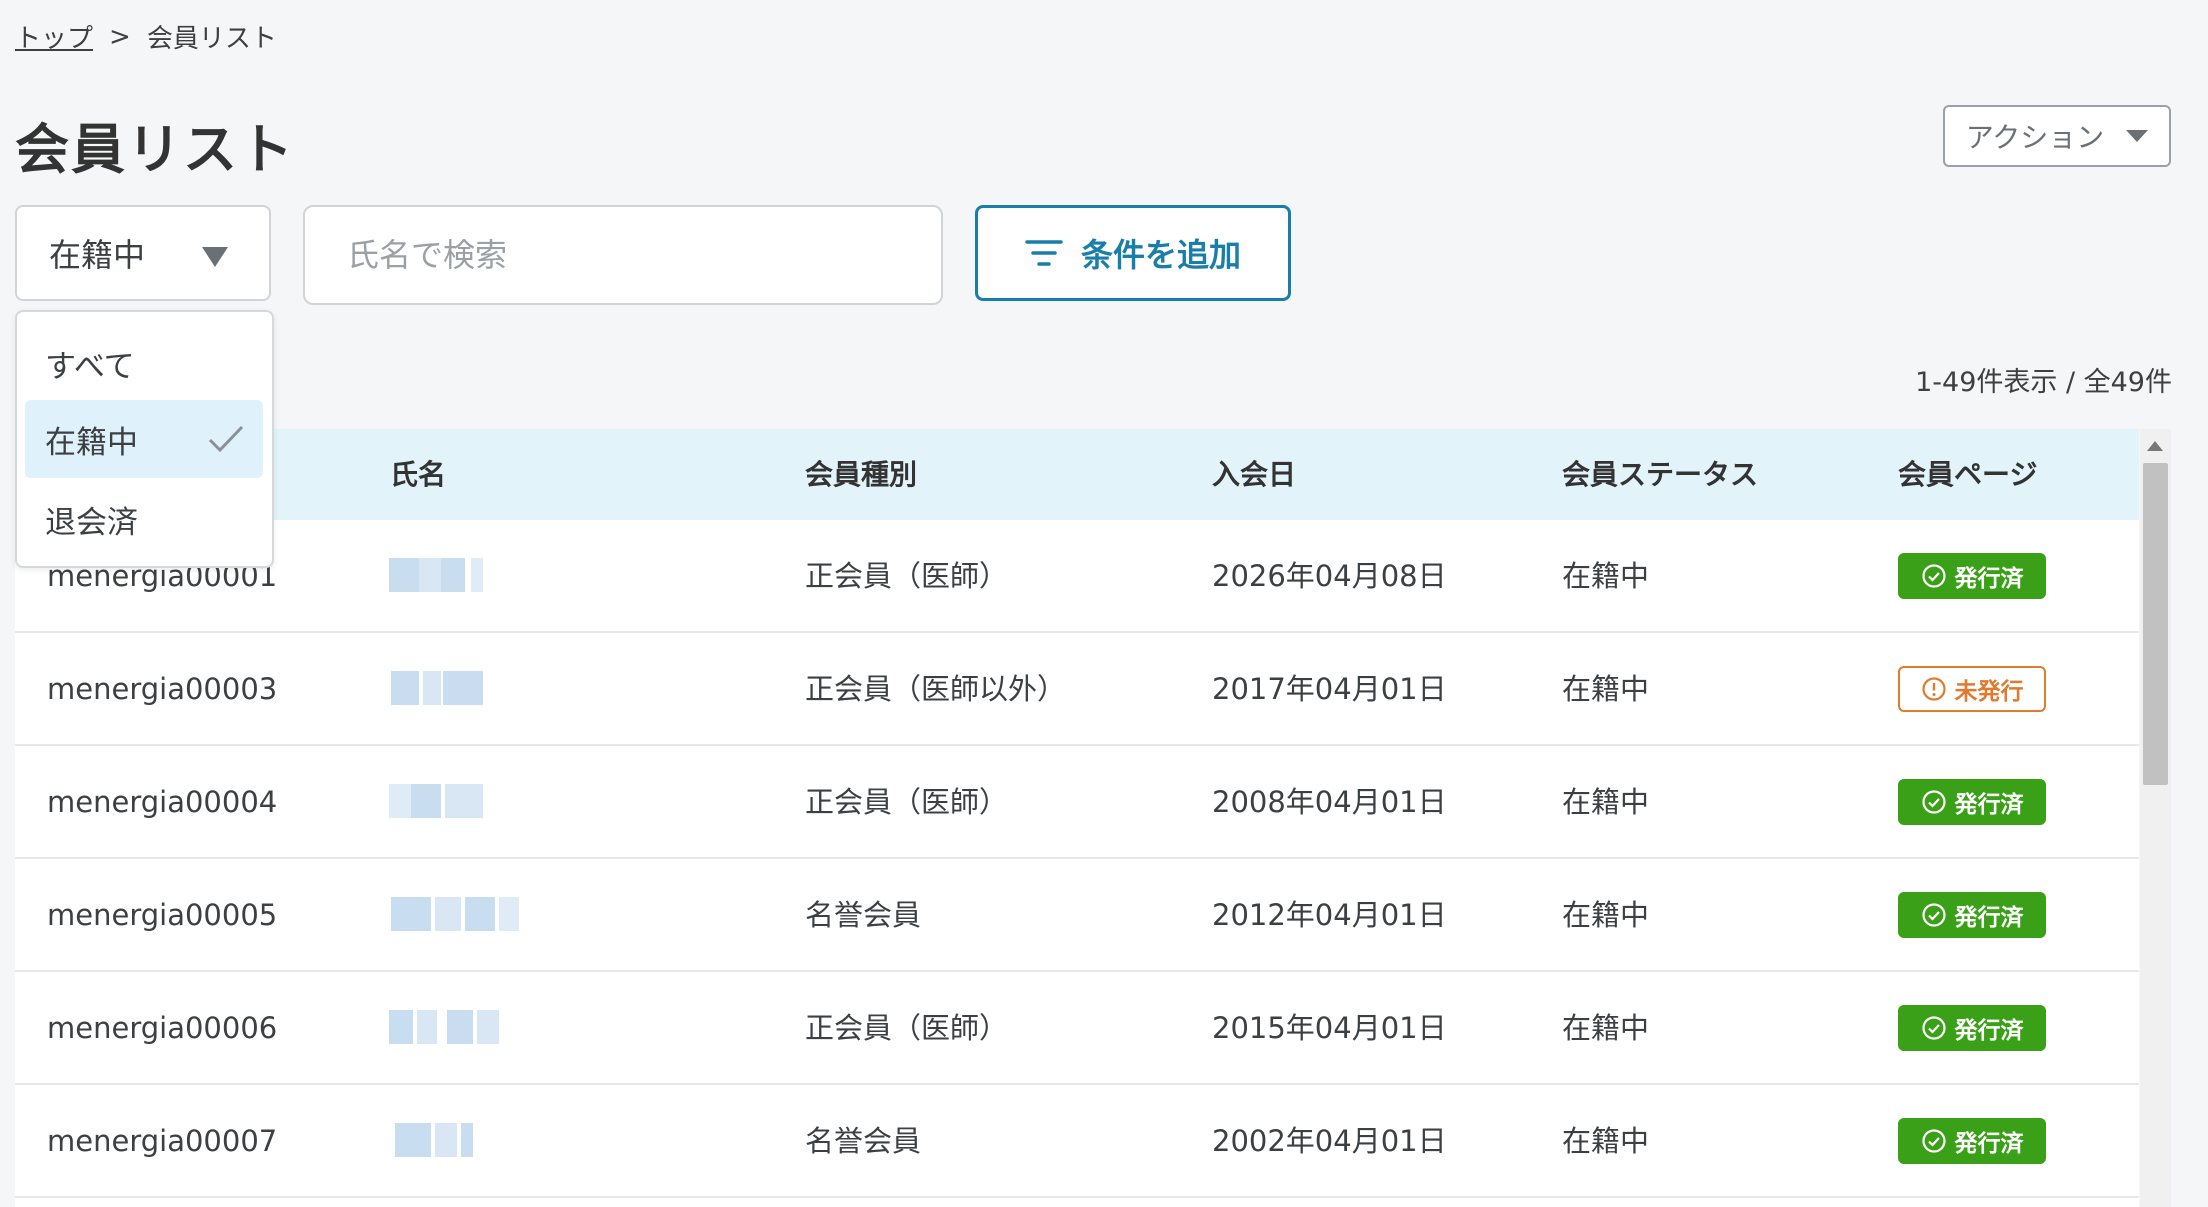 The image size is (2208, 1207). I want to click on join-date: 2026年04月08日, so click(1329, 576).